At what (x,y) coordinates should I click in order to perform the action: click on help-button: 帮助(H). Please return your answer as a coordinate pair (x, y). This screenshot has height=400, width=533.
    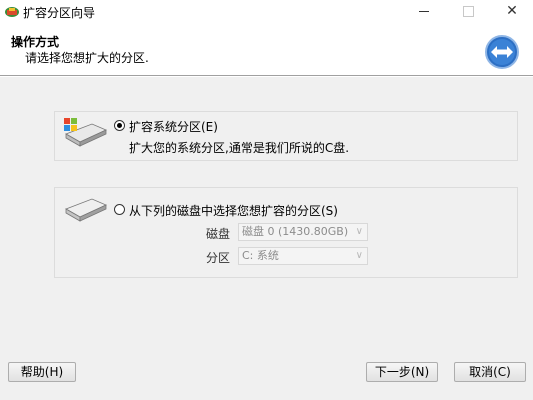
    Looking at the image, I should click on (42, 372).